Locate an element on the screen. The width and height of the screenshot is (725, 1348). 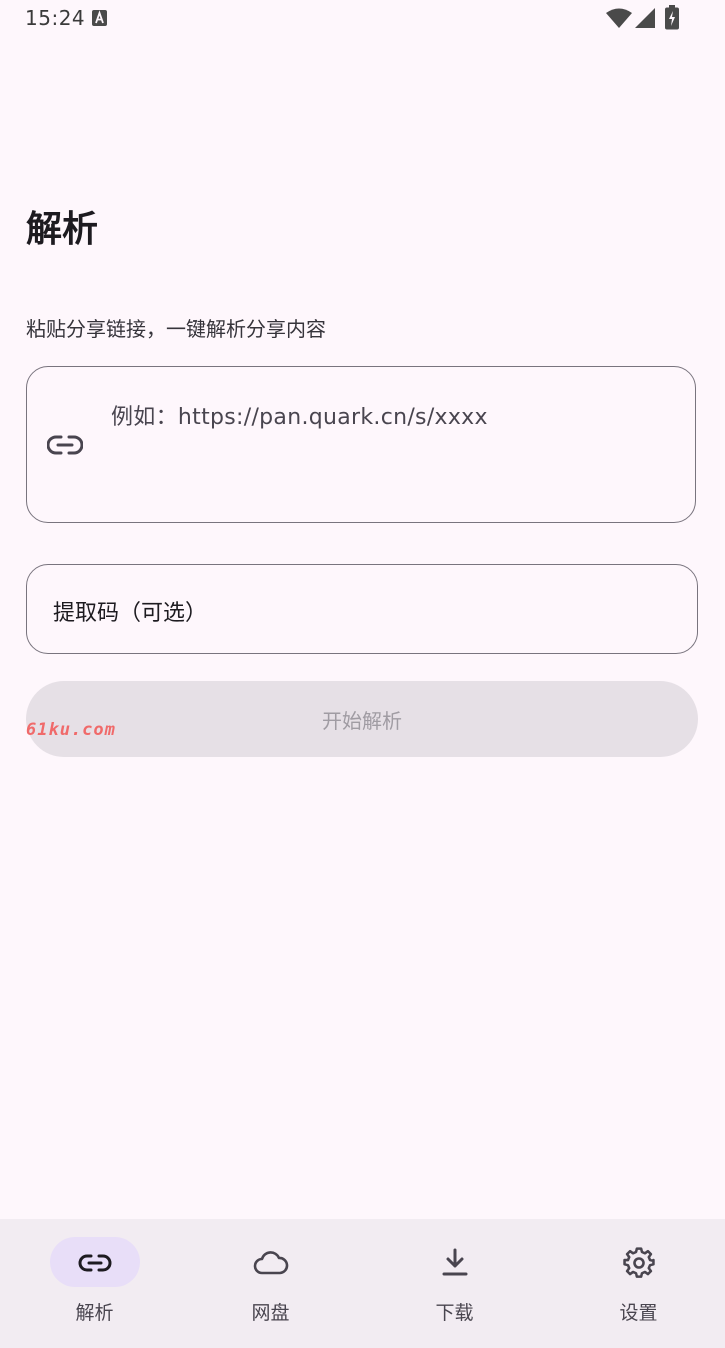
nav-item-settings: 设置 is located at coordinates (636, 1283).